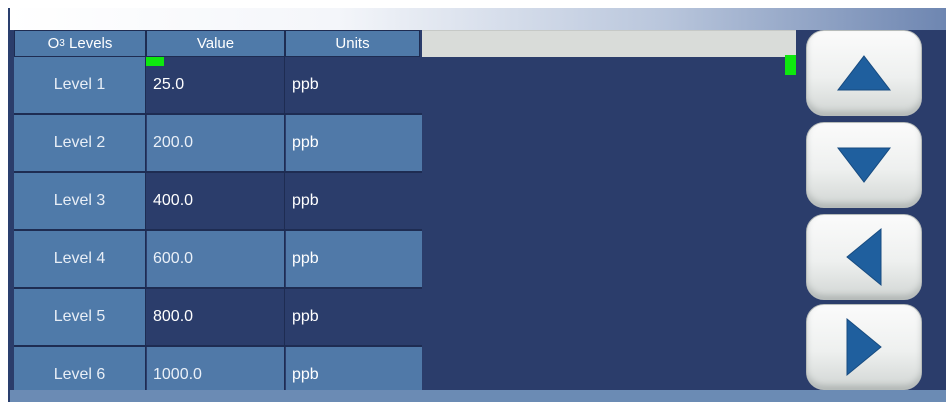  I want to click on row-label: Level 1, so click(80, 85).